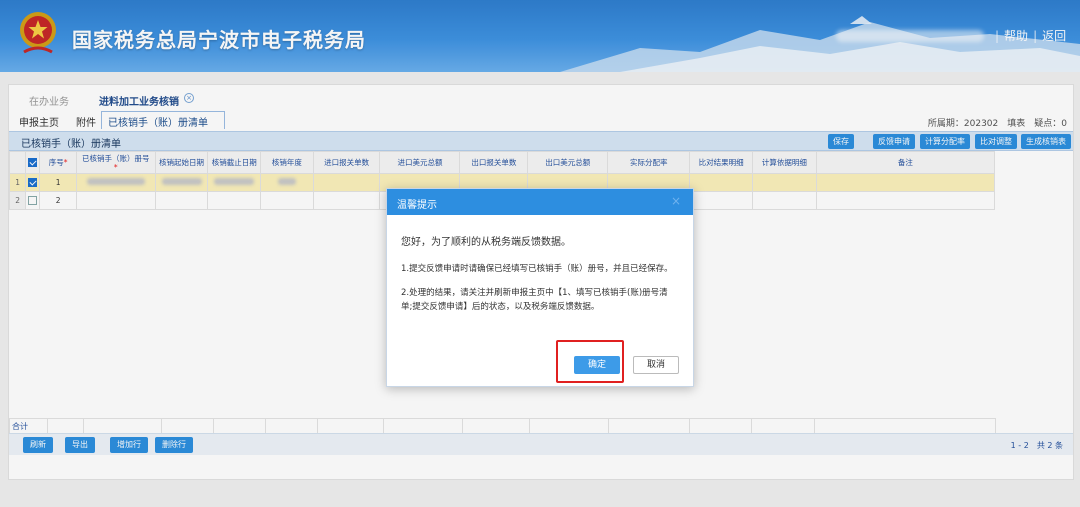 The height and width of the screenshot is (507, 1080). Describe the element at coordinates (417, 205) in the screenshot. I see `dialog-title: 温馨提示` at that location.